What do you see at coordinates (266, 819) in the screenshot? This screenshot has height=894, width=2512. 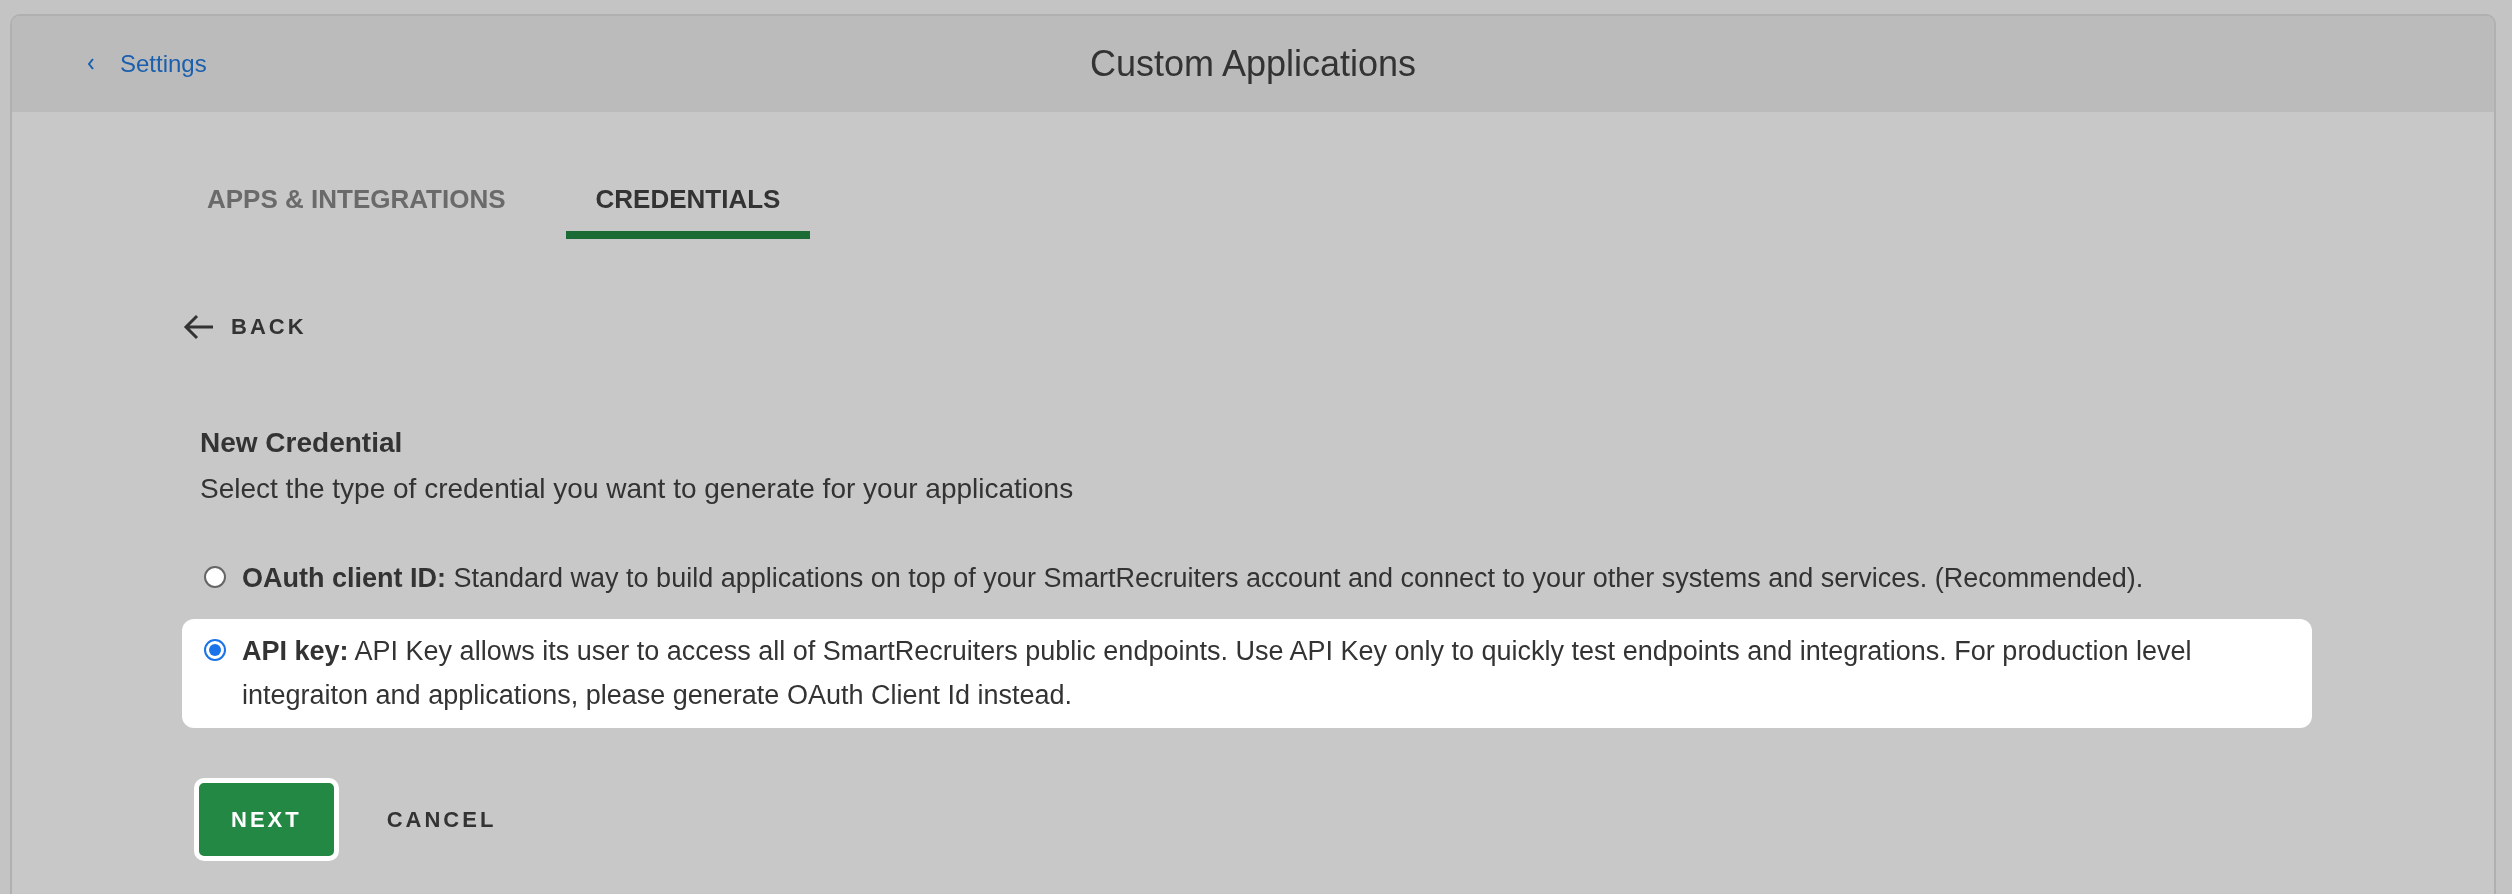 I see `next-button: NEXT` at bounding box center [266, 819].